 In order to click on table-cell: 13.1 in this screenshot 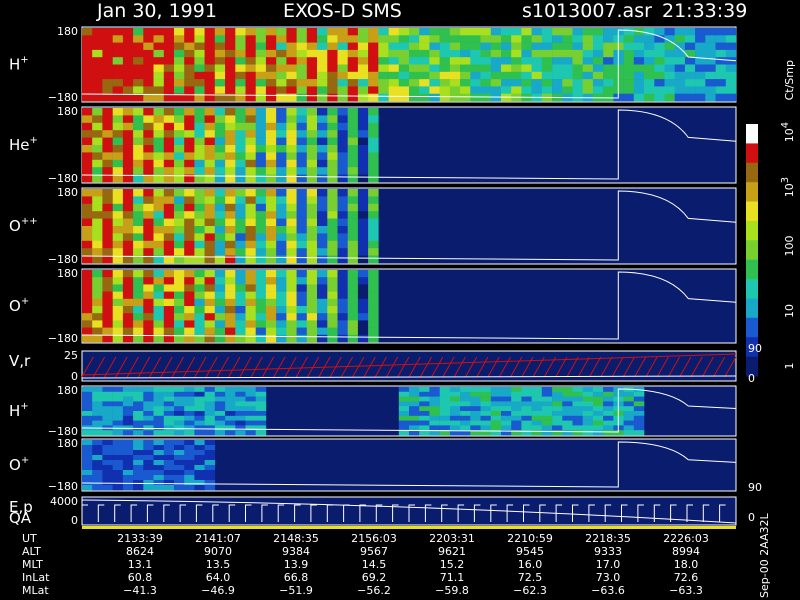, I will do `click(140, 564)`.